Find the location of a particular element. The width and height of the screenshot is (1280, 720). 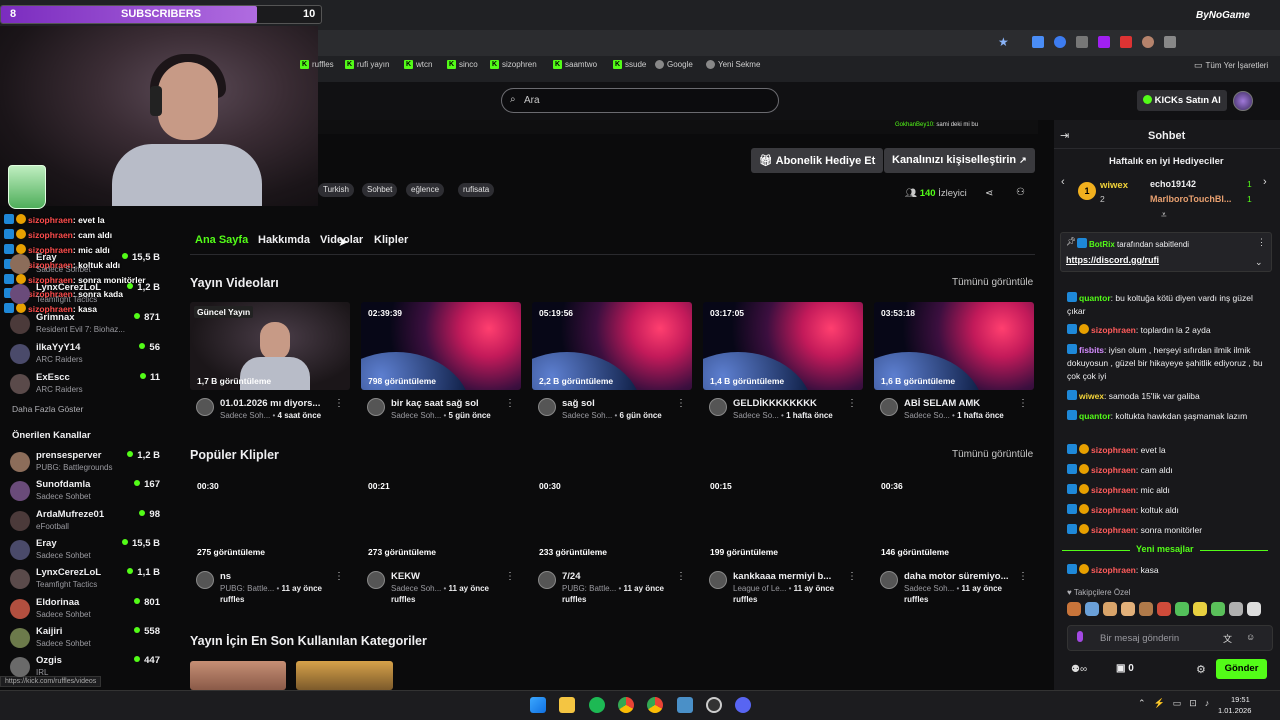

buy-kicks-button: KICKs Satın Al is located at coordinates (1182, 100).